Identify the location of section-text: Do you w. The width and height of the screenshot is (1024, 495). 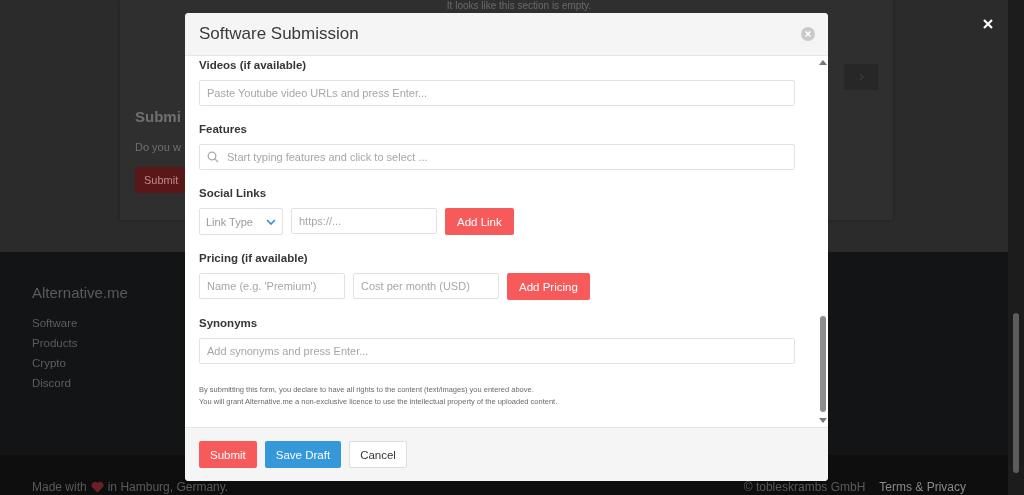
(158, 147).